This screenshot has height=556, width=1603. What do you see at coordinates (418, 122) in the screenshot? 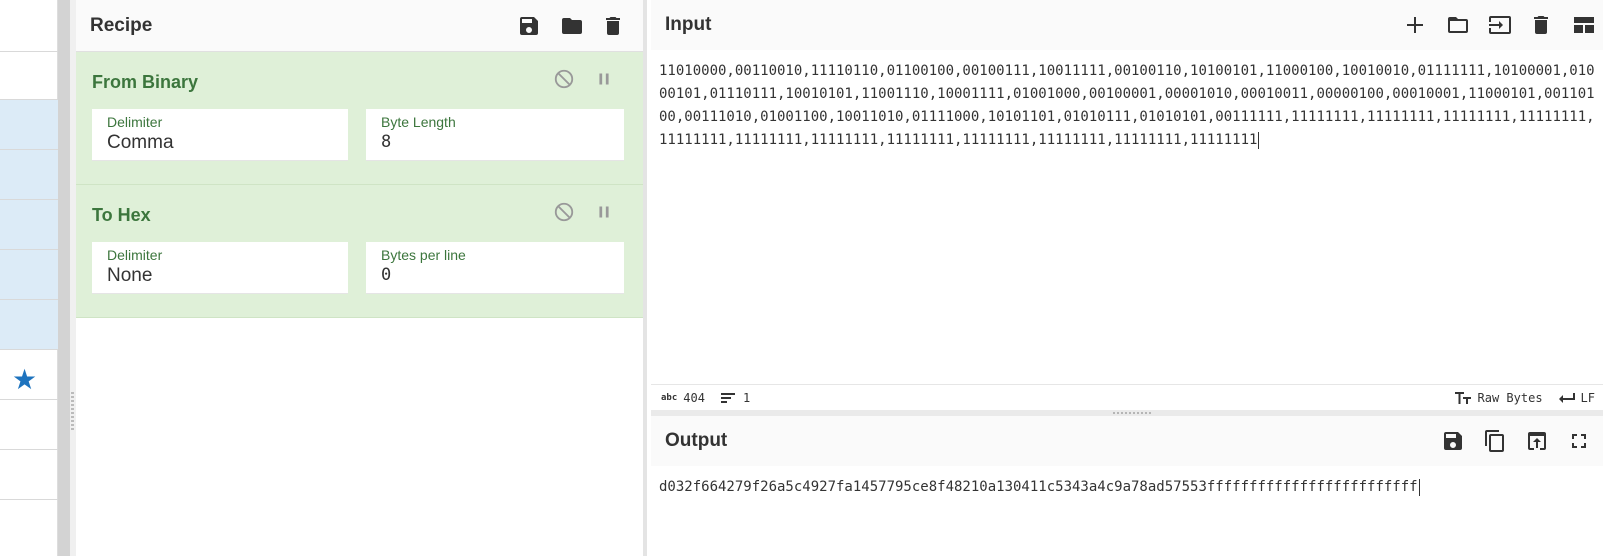
I see `field-label: Byte Length` at bounding box center [418, 122].